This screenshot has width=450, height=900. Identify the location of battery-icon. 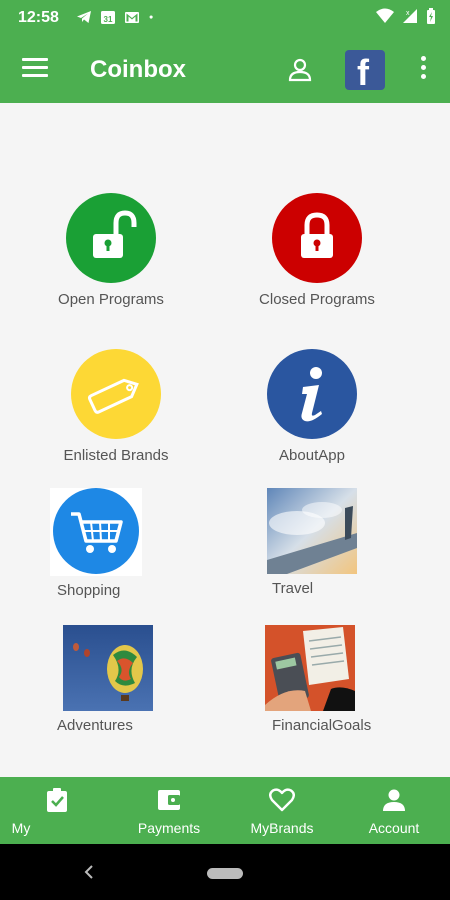
(431, 16).